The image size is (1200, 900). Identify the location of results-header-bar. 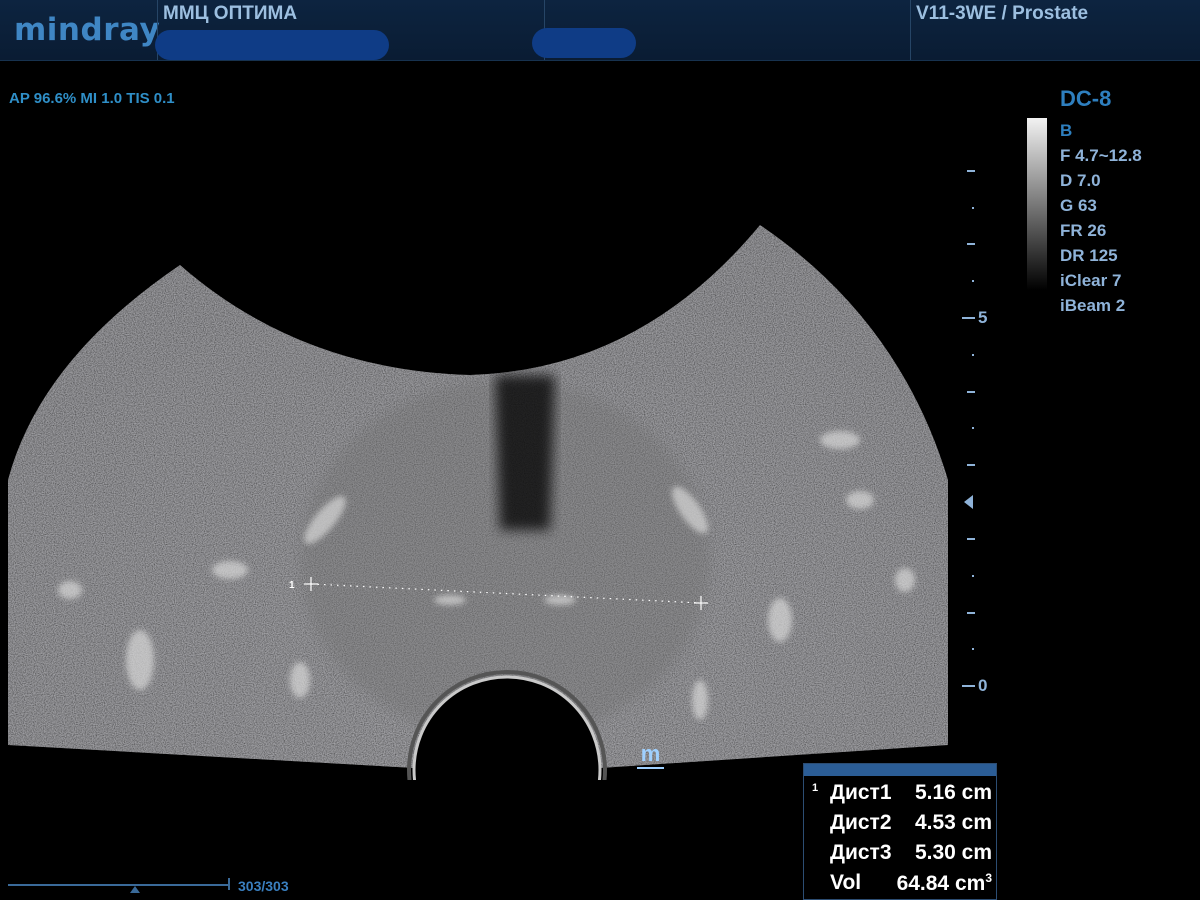
(900, 770).